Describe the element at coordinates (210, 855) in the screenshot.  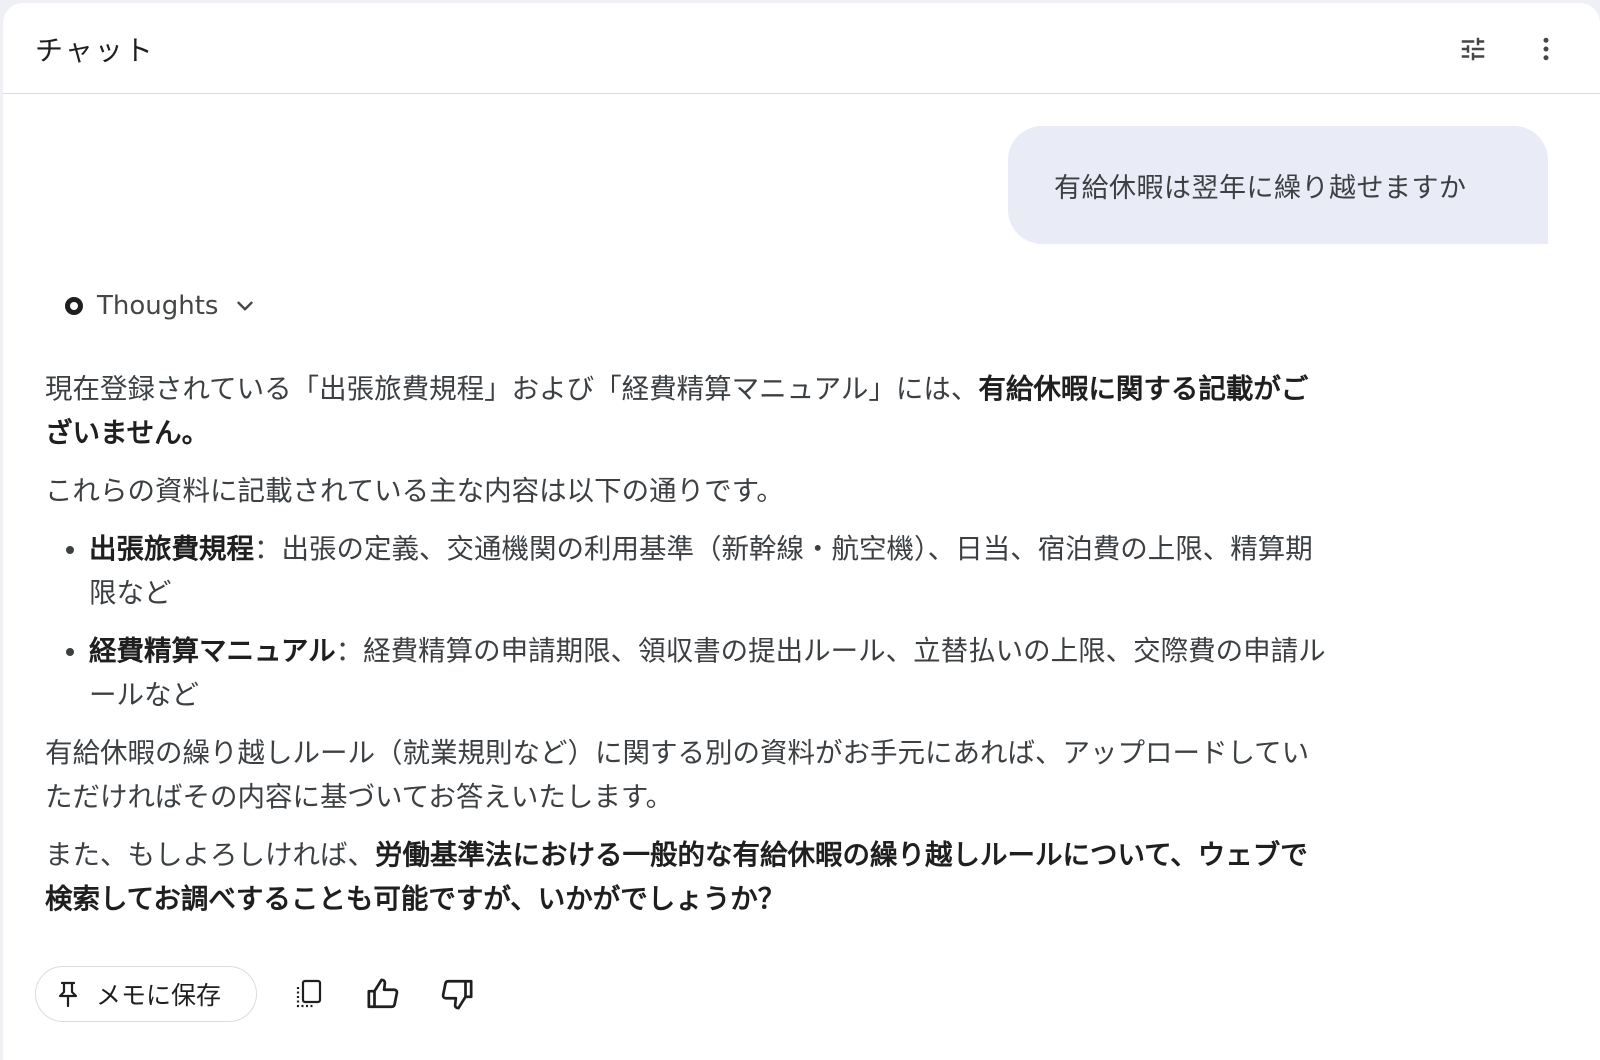
I see `response-text: また、もしよろしければ、` at that location.